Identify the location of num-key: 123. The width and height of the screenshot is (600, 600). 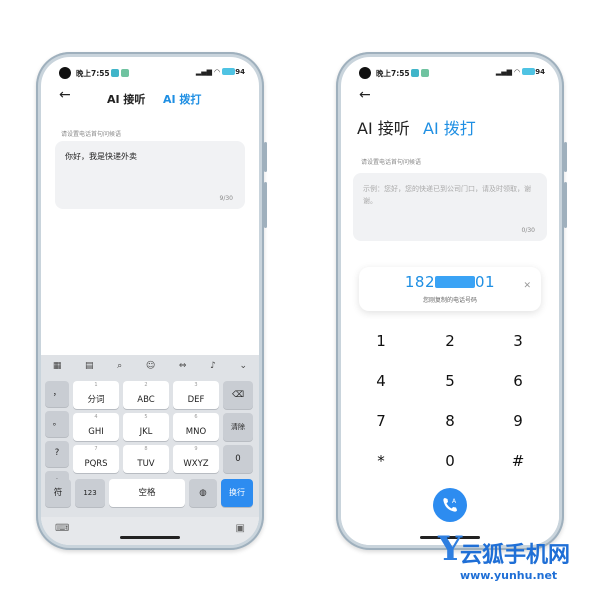
(90, 493).